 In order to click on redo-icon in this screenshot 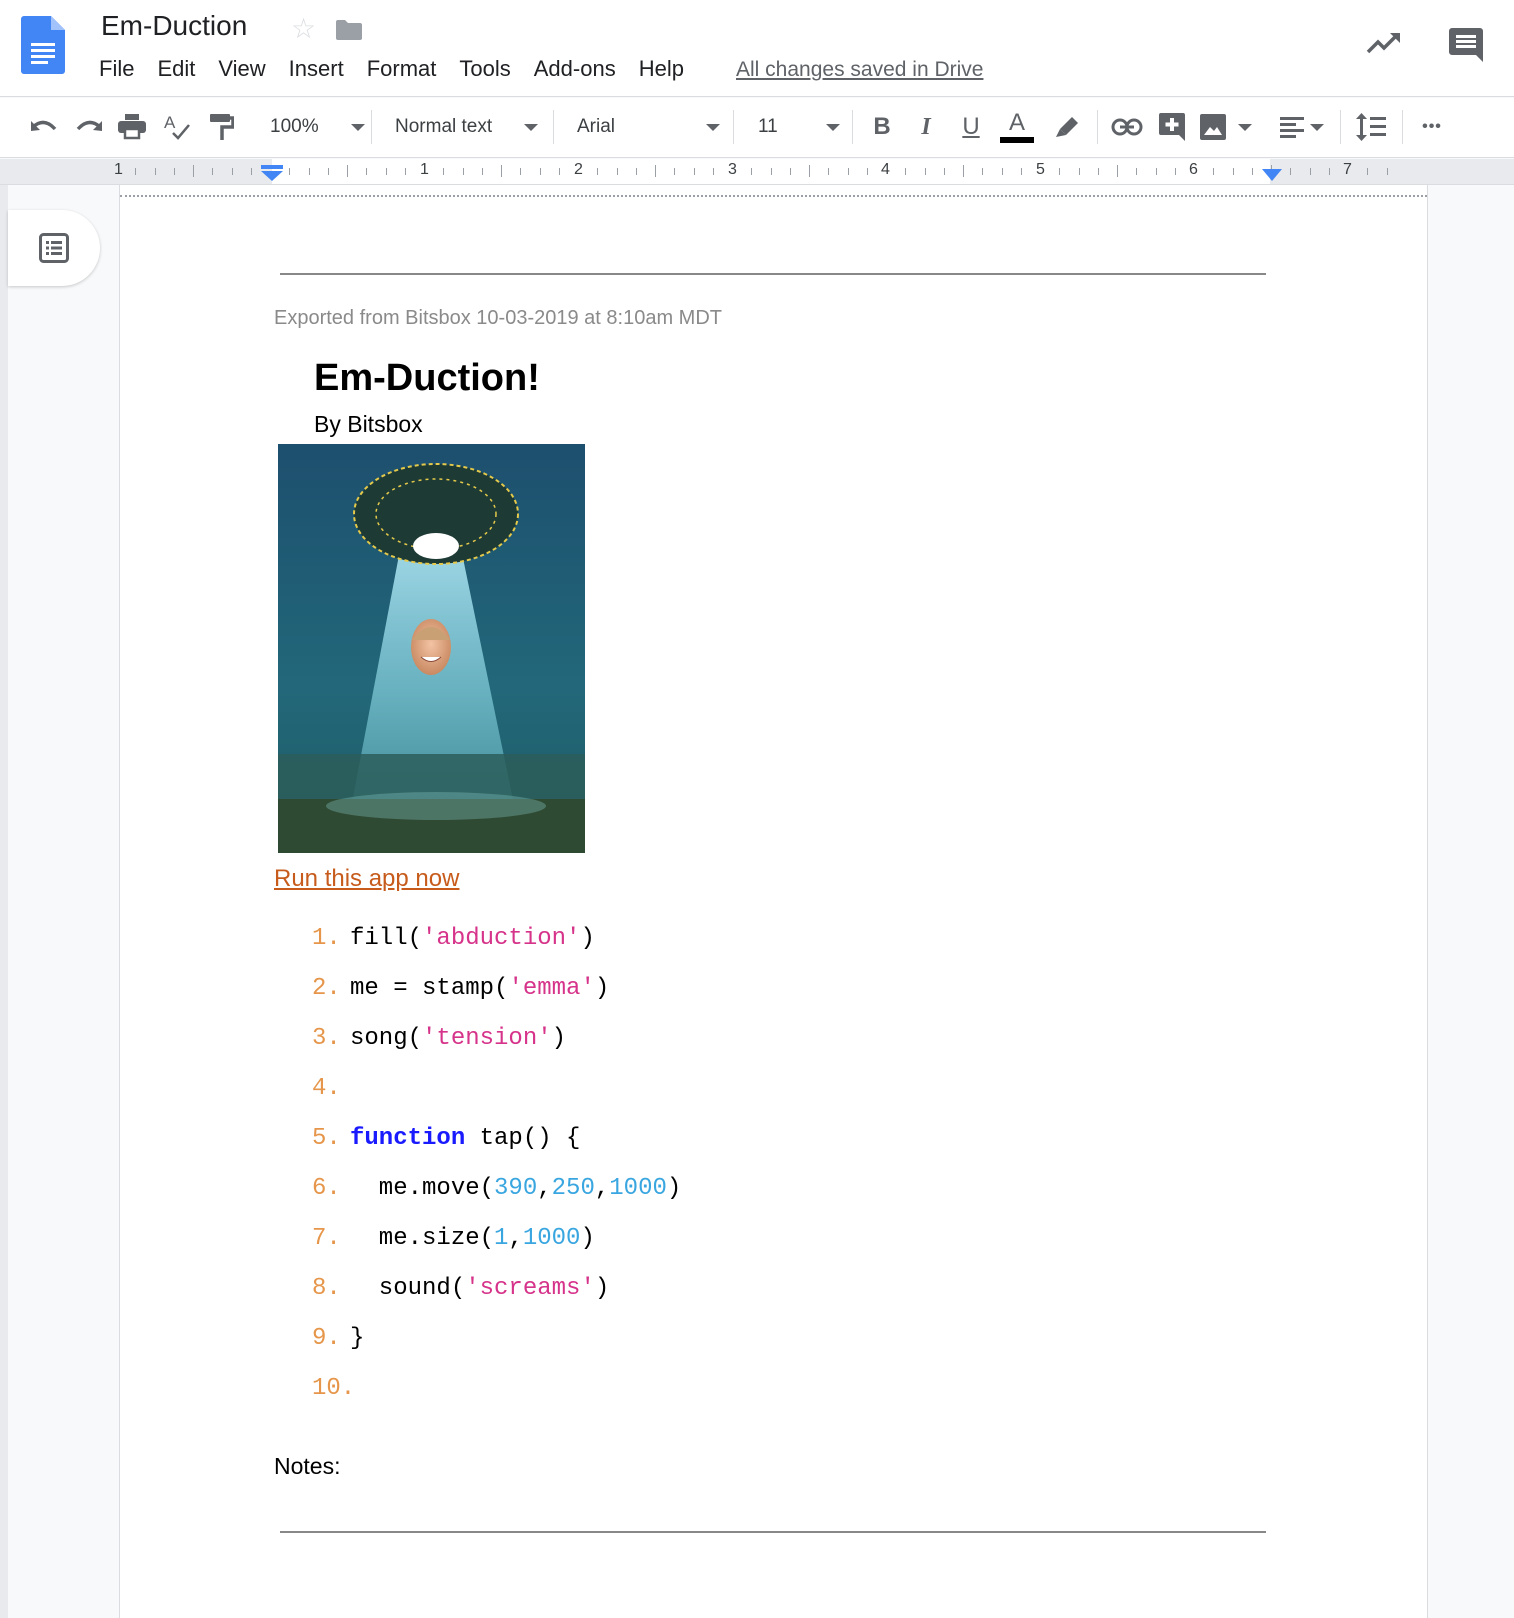, I will do `click(89, 125)`.